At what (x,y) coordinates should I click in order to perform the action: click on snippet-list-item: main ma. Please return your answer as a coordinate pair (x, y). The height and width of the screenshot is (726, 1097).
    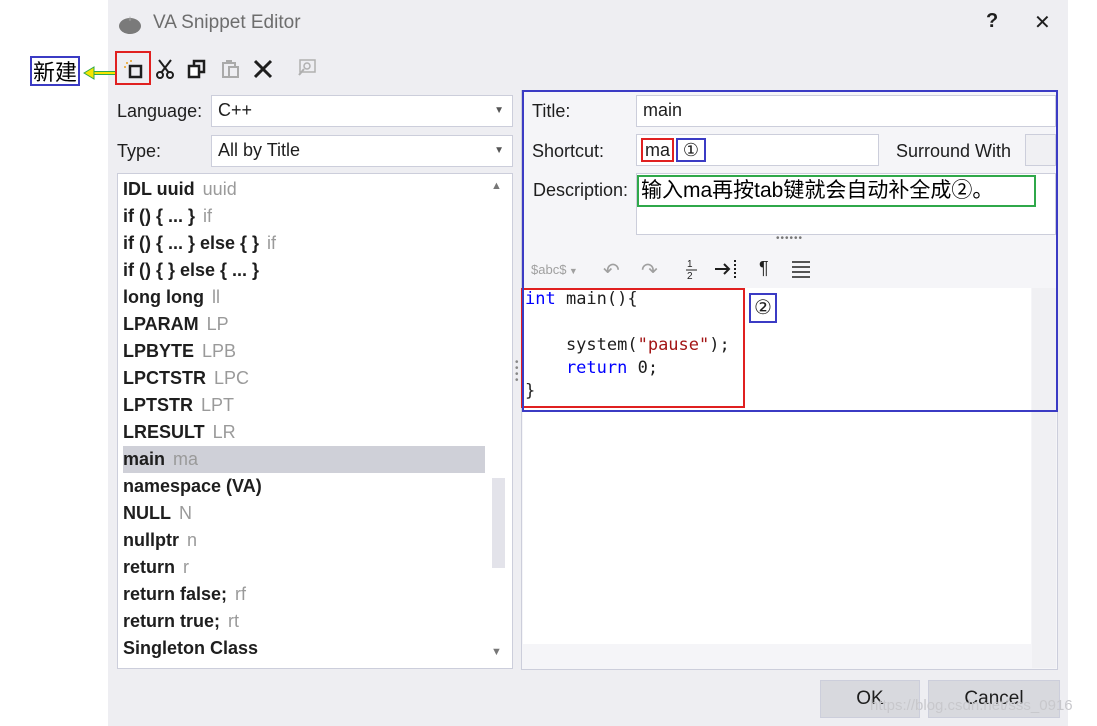
    Looking at the image, I should click on (304, 459).